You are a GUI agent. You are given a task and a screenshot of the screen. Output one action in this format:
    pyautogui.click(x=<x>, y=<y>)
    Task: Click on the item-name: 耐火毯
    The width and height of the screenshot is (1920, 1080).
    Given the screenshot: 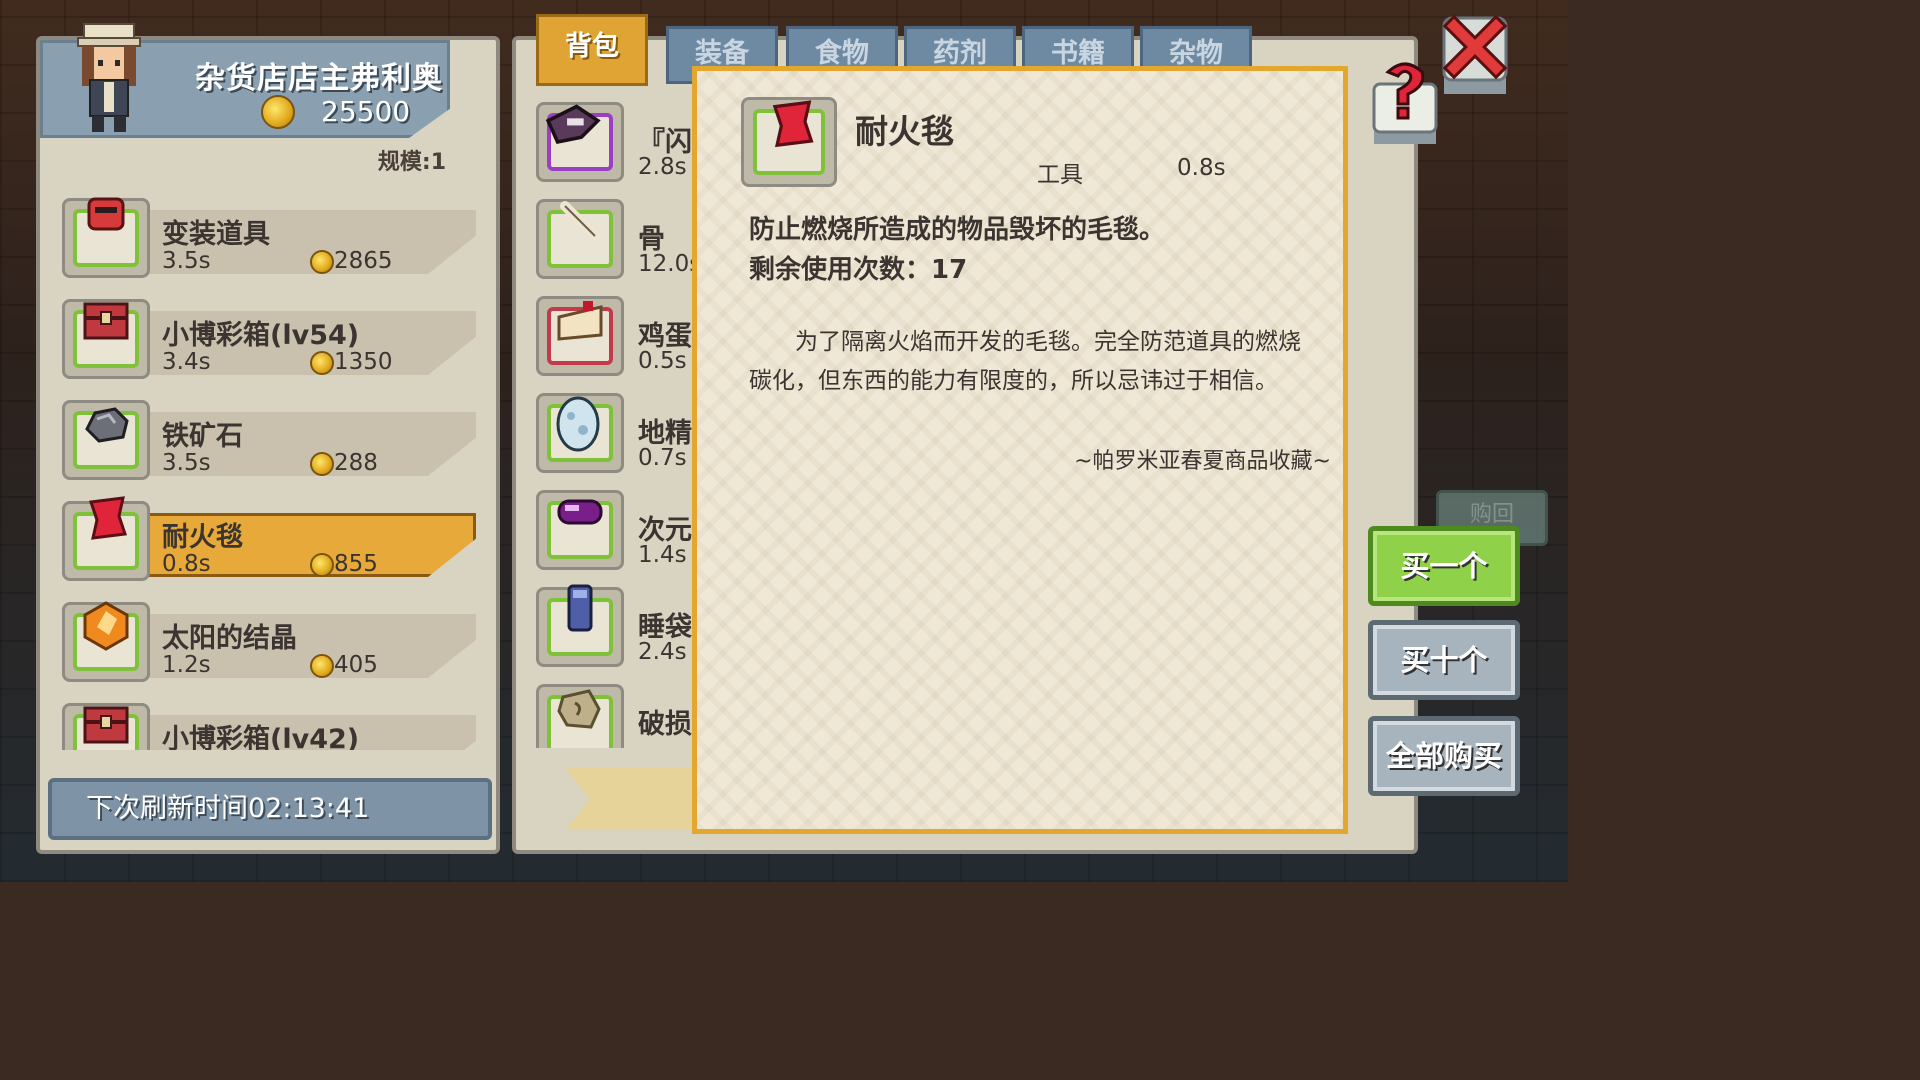 What is the action you would take?
    pyautogui.click(x=202, y=537)
    